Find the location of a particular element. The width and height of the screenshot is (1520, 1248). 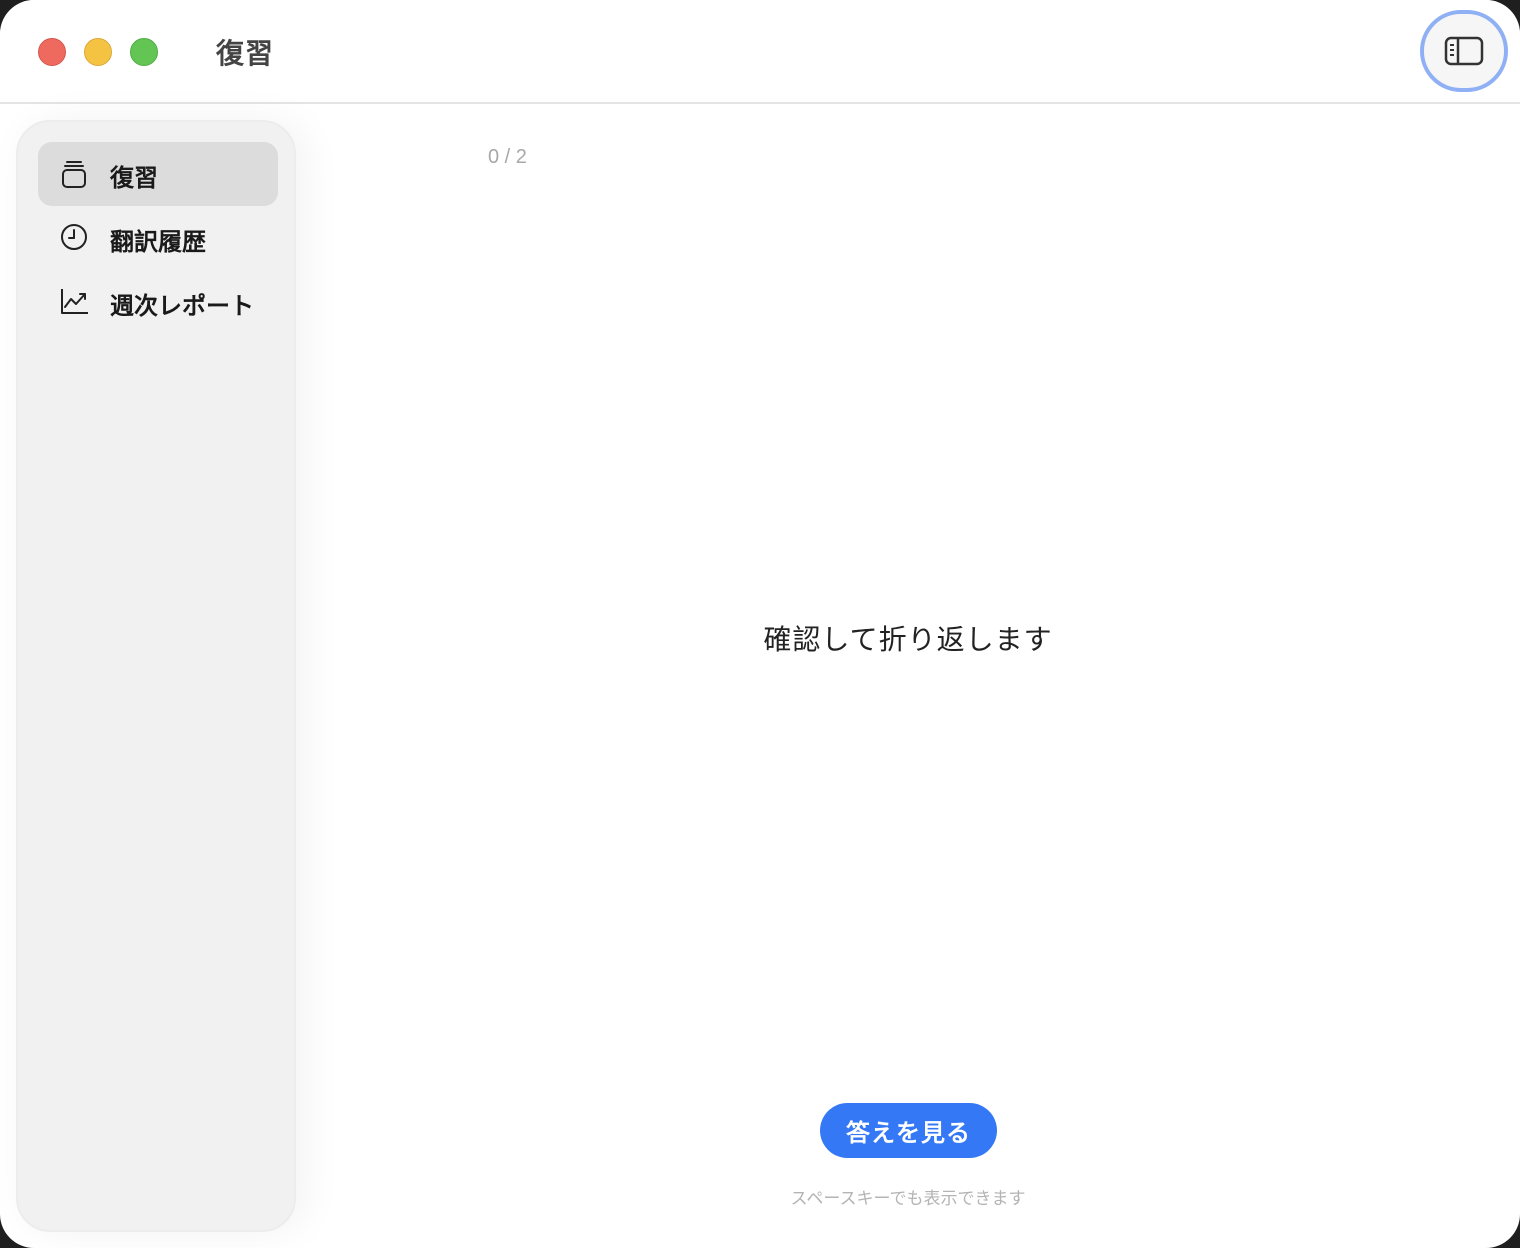

keyboard-hint: スペースキーでも表示できます is located at coordinates (908, 1199).